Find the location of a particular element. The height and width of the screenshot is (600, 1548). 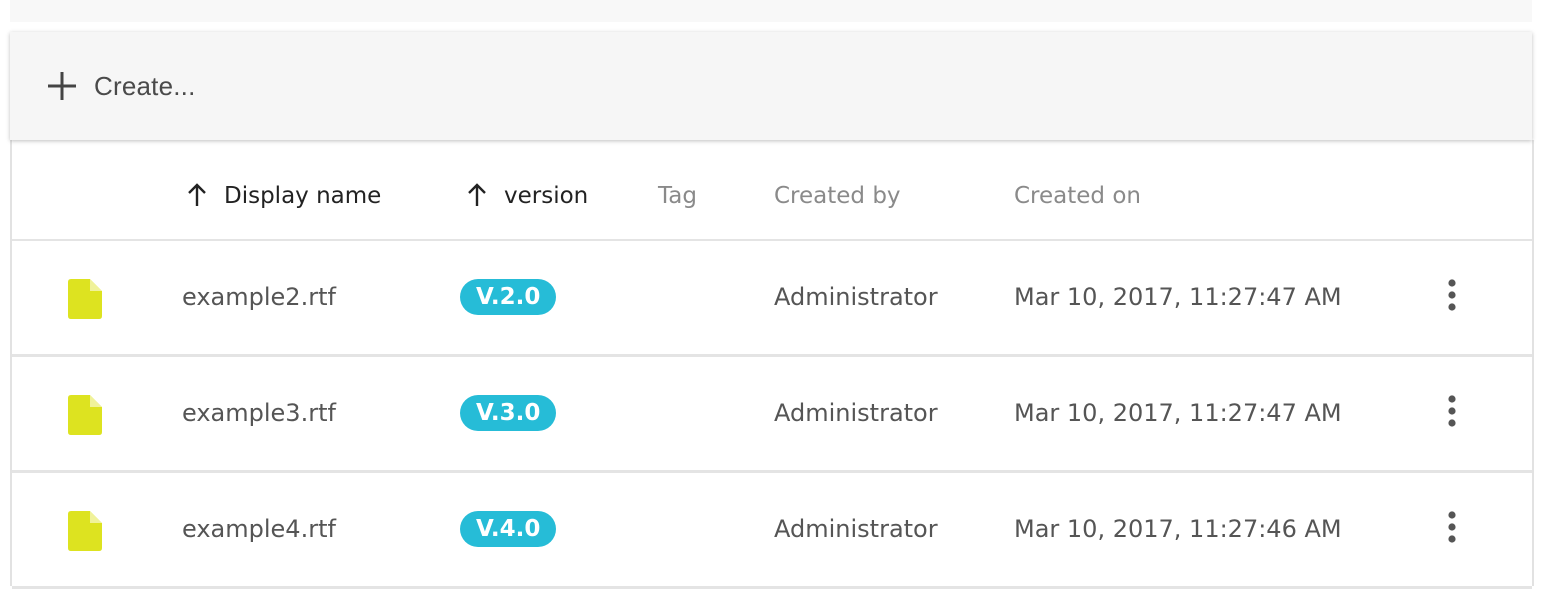

file-name: example2.rtf is located at coordinates (259, 297).